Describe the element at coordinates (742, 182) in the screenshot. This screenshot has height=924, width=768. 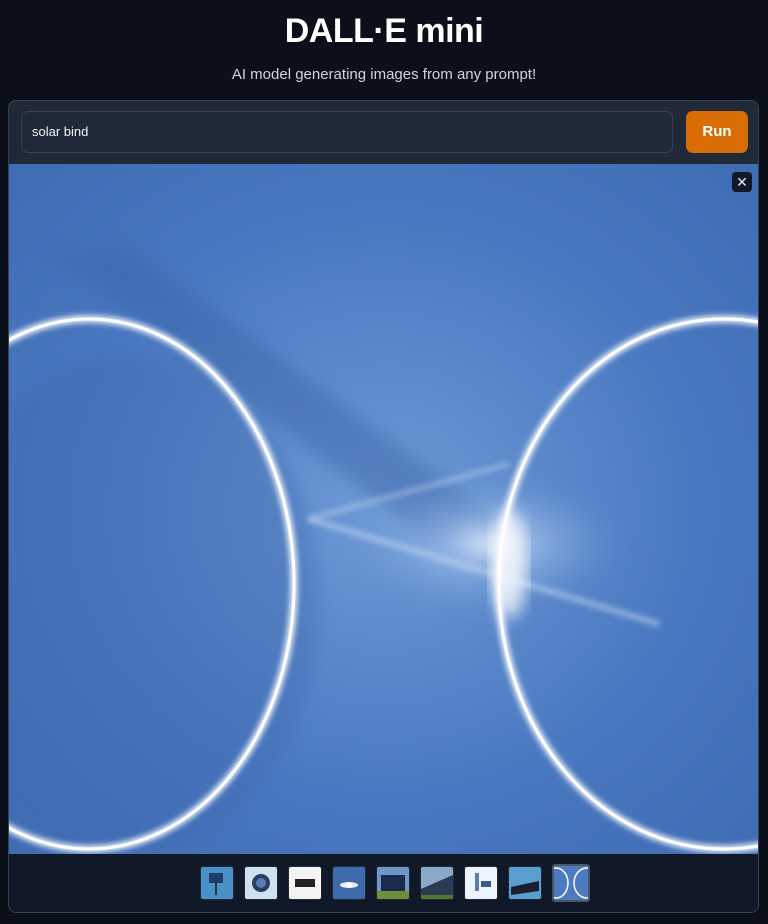
I see `close-icon: ✕` at that location.